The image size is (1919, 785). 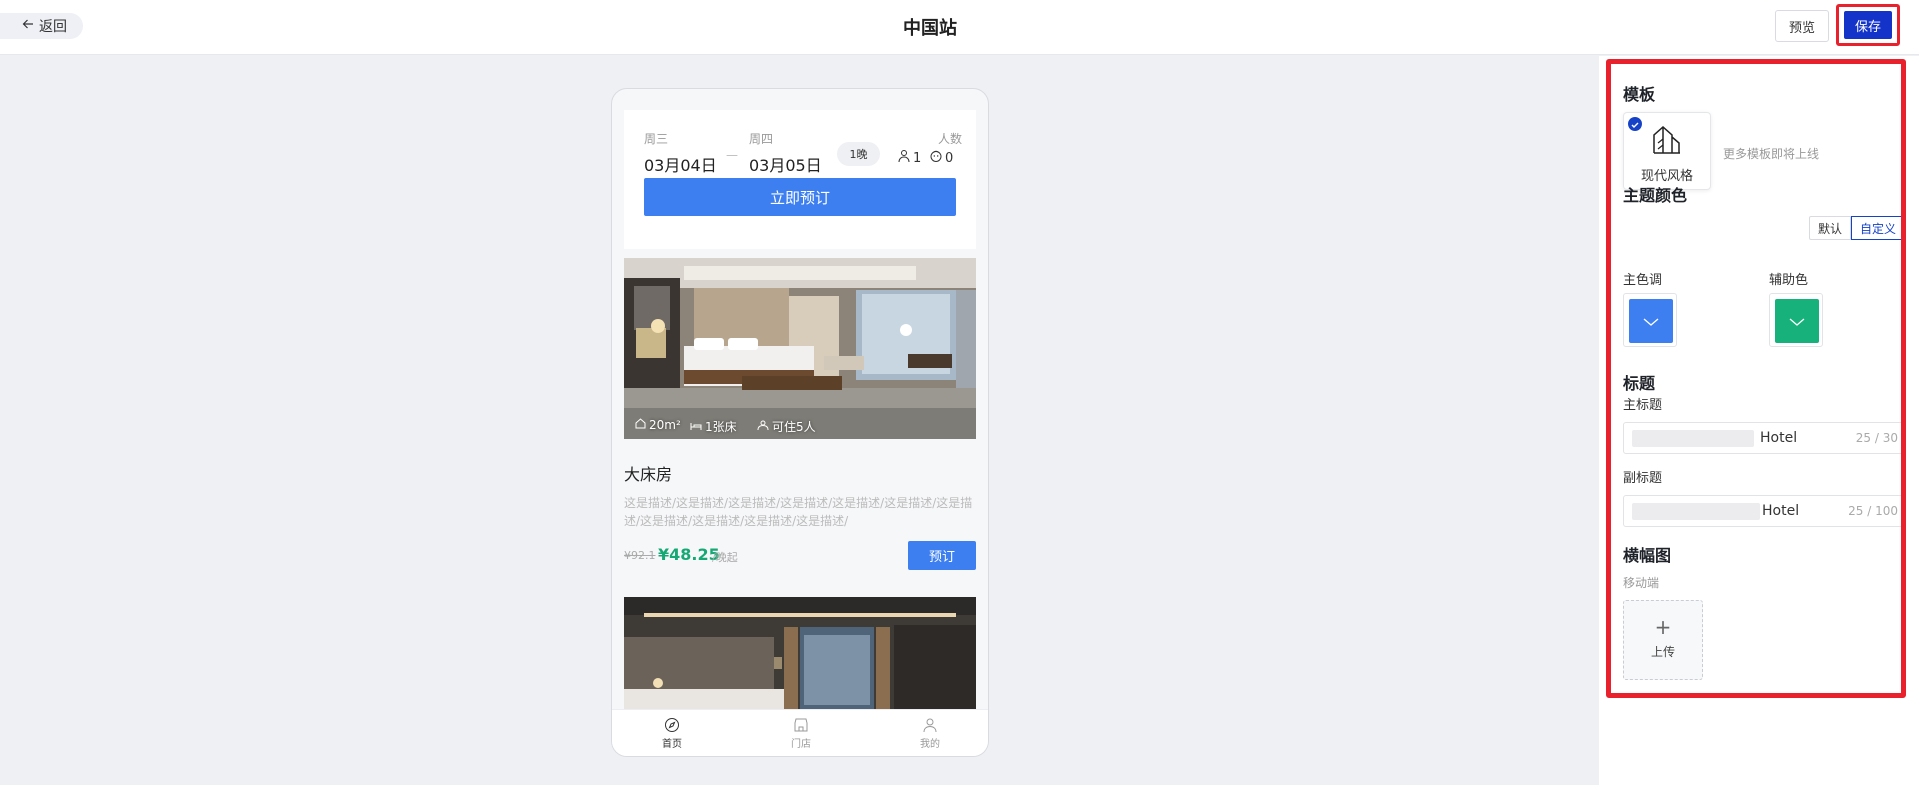 I want to click on people-icon, so click(x=763, y=427).